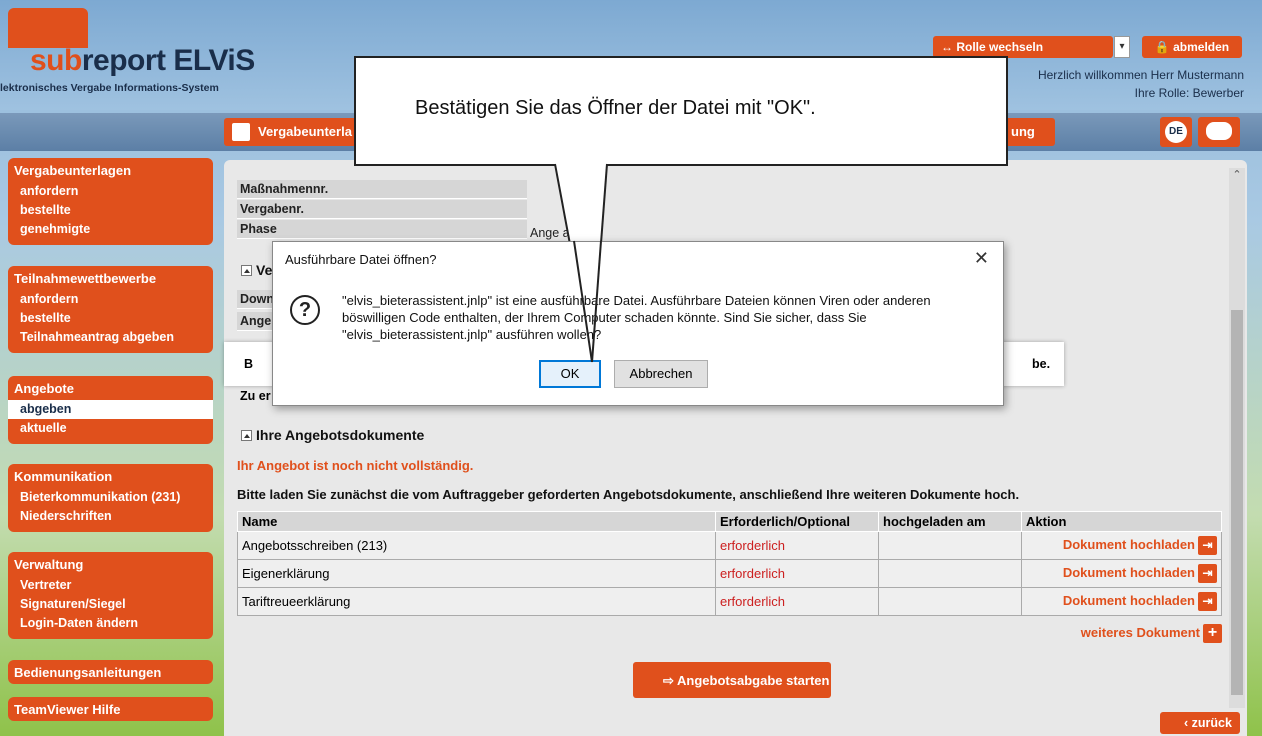  I want to click on sidebar-item: Signaturen/Siegel, so click(110, 604).